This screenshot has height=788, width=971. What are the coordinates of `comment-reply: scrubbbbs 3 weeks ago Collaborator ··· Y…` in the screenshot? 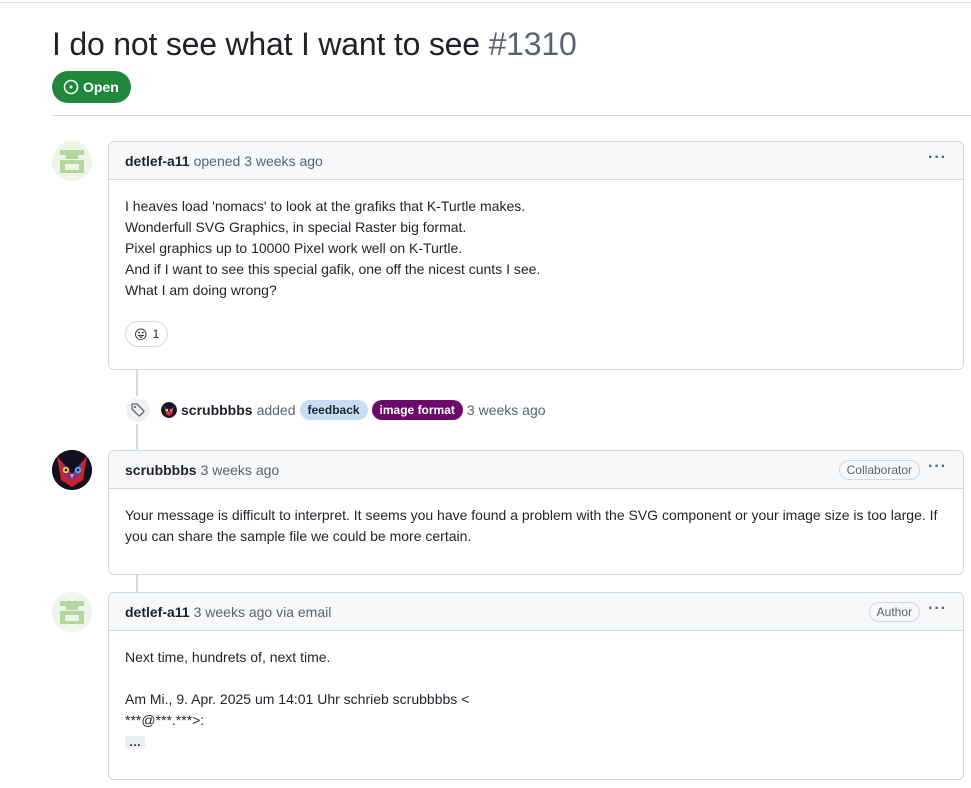 It's located at (536, 512).